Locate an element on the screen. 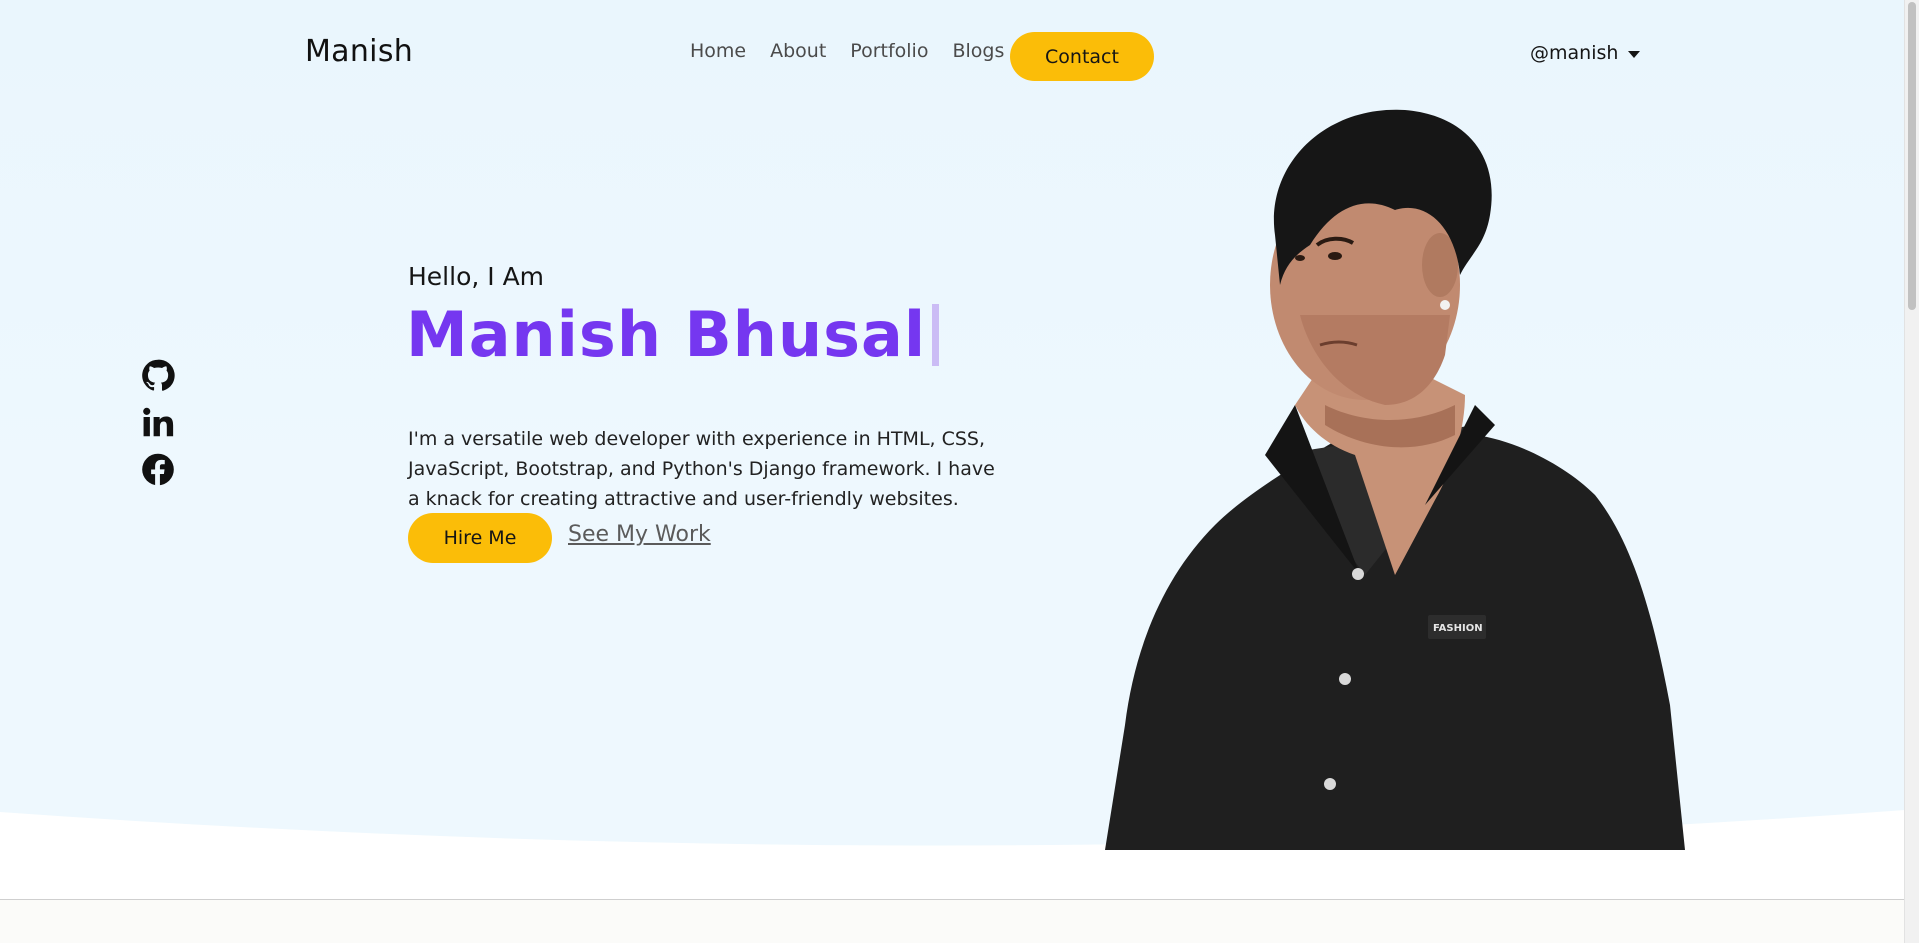  scrollbar-thumb is located at coordinates (1912, 156).